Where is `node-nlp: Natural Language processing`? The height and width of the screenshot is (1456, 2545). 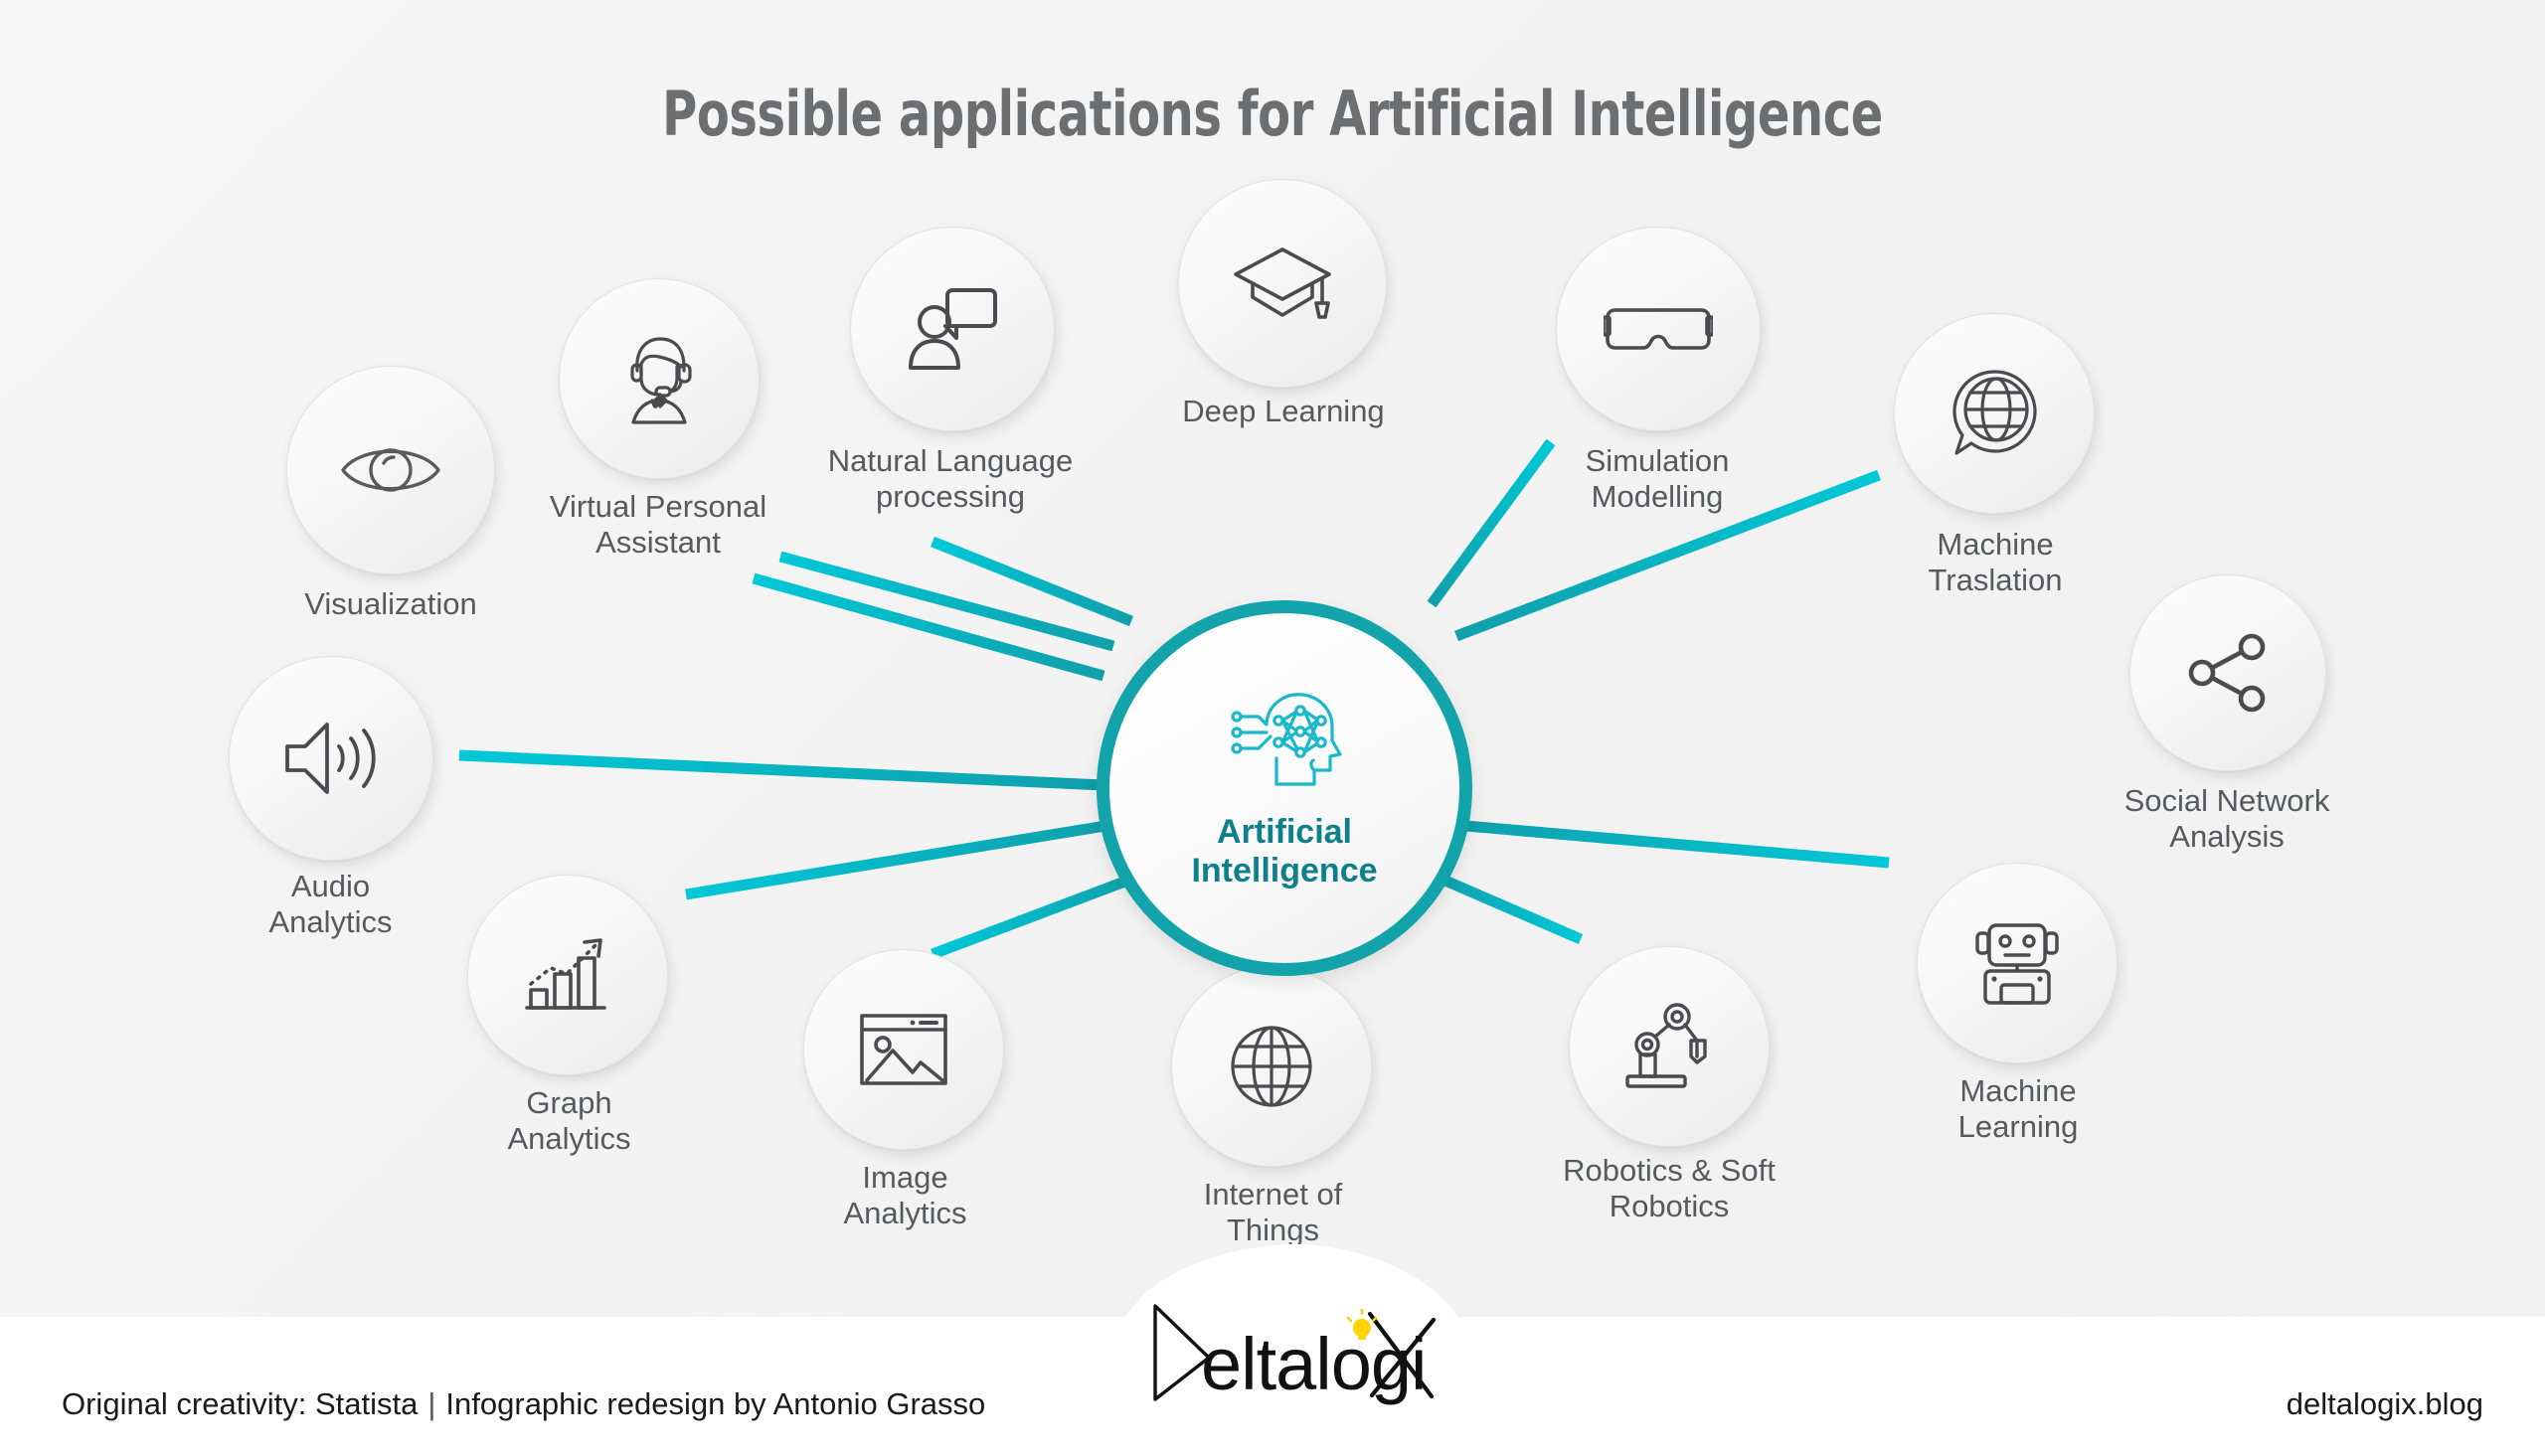
node-nlp: Natural Language processing is located at coordinates (950, 376).